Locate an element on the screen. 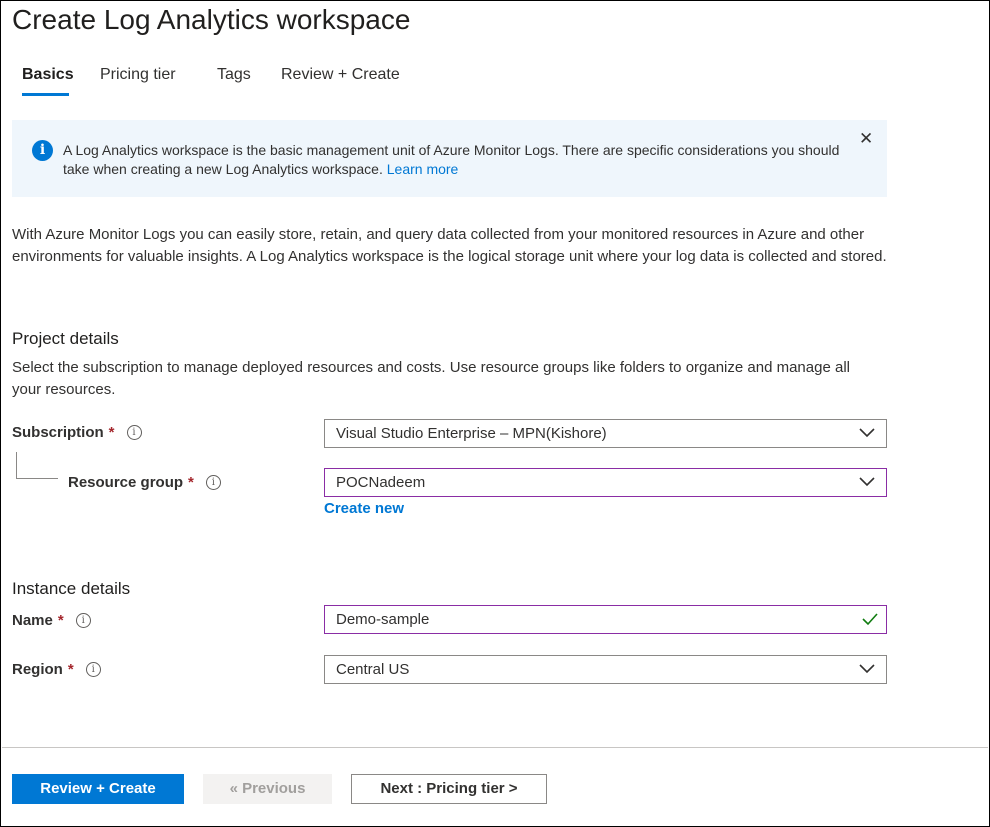  checkmark-icon is located at coordinates (870, 619).